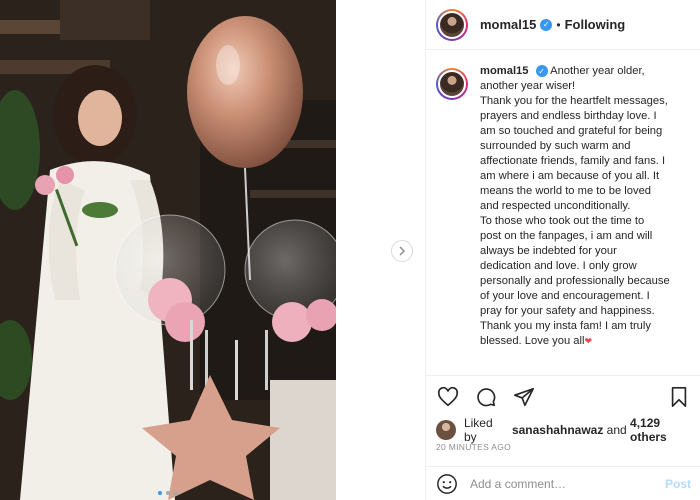 The height and width of the screenshot is (500, 700). I want to click on timestamp: 20 MINUTES AGO, so click(473, 447).